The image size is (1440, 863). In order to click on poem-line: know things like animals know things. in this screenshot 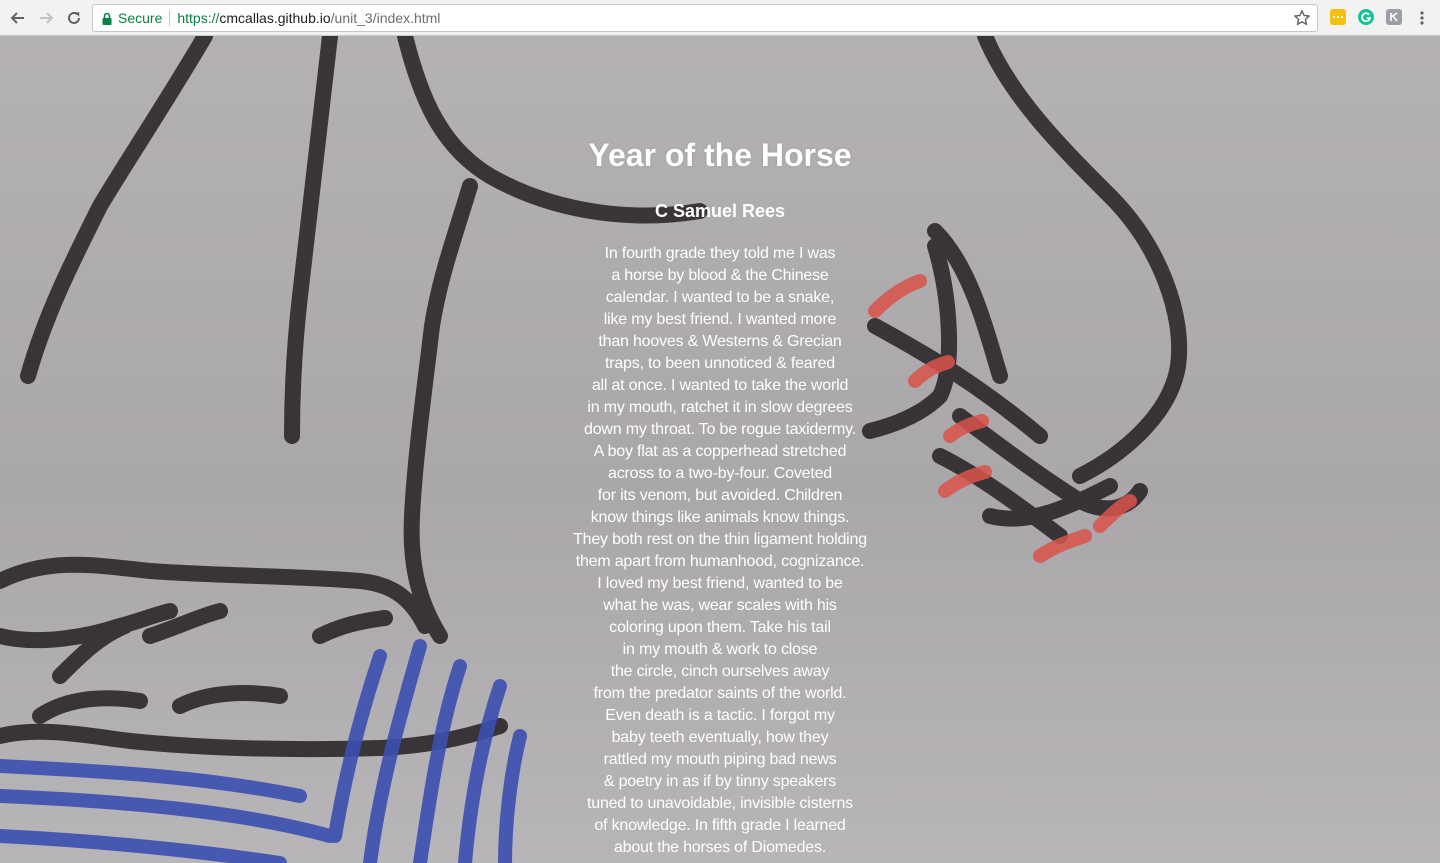, I will do `click(720, 517)`.